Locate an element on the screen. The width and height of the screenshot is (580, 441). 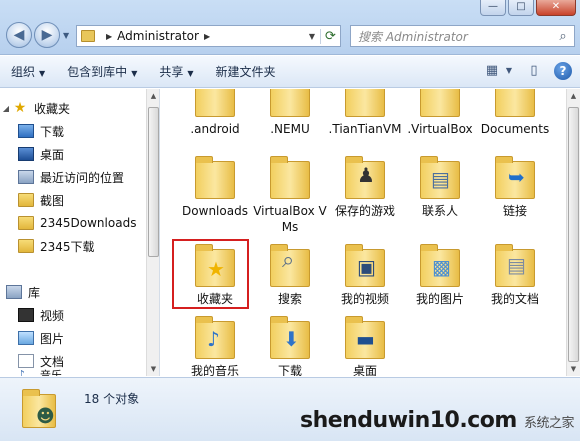
document-library-icon is located at coordinates (26, 361).